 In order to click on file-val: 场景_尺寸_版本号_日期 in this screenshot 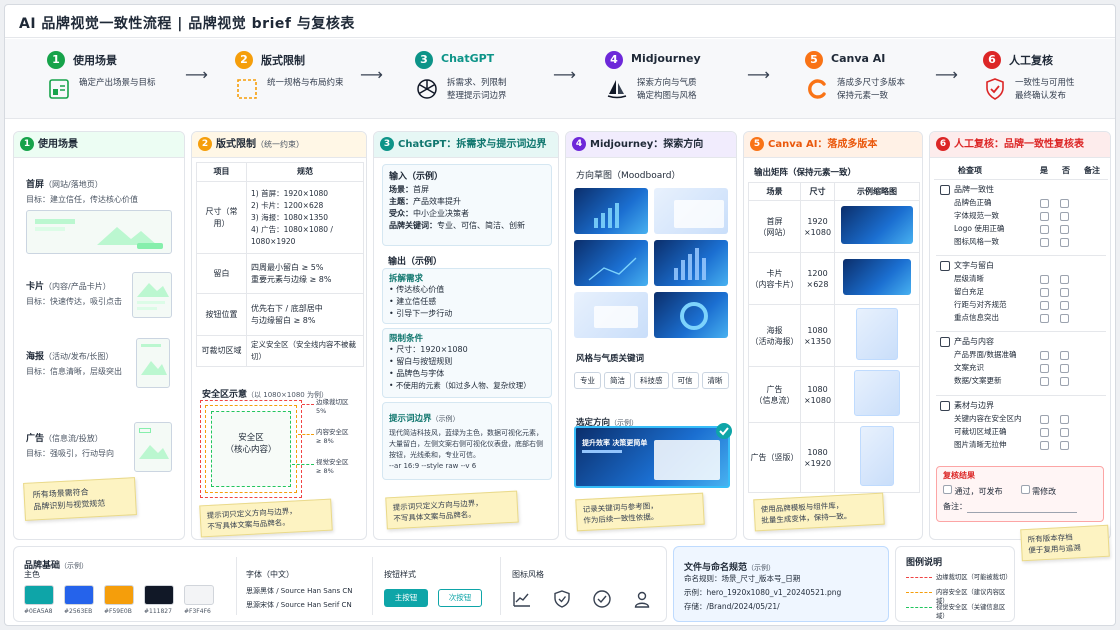, I will do `click(761, 578)`.